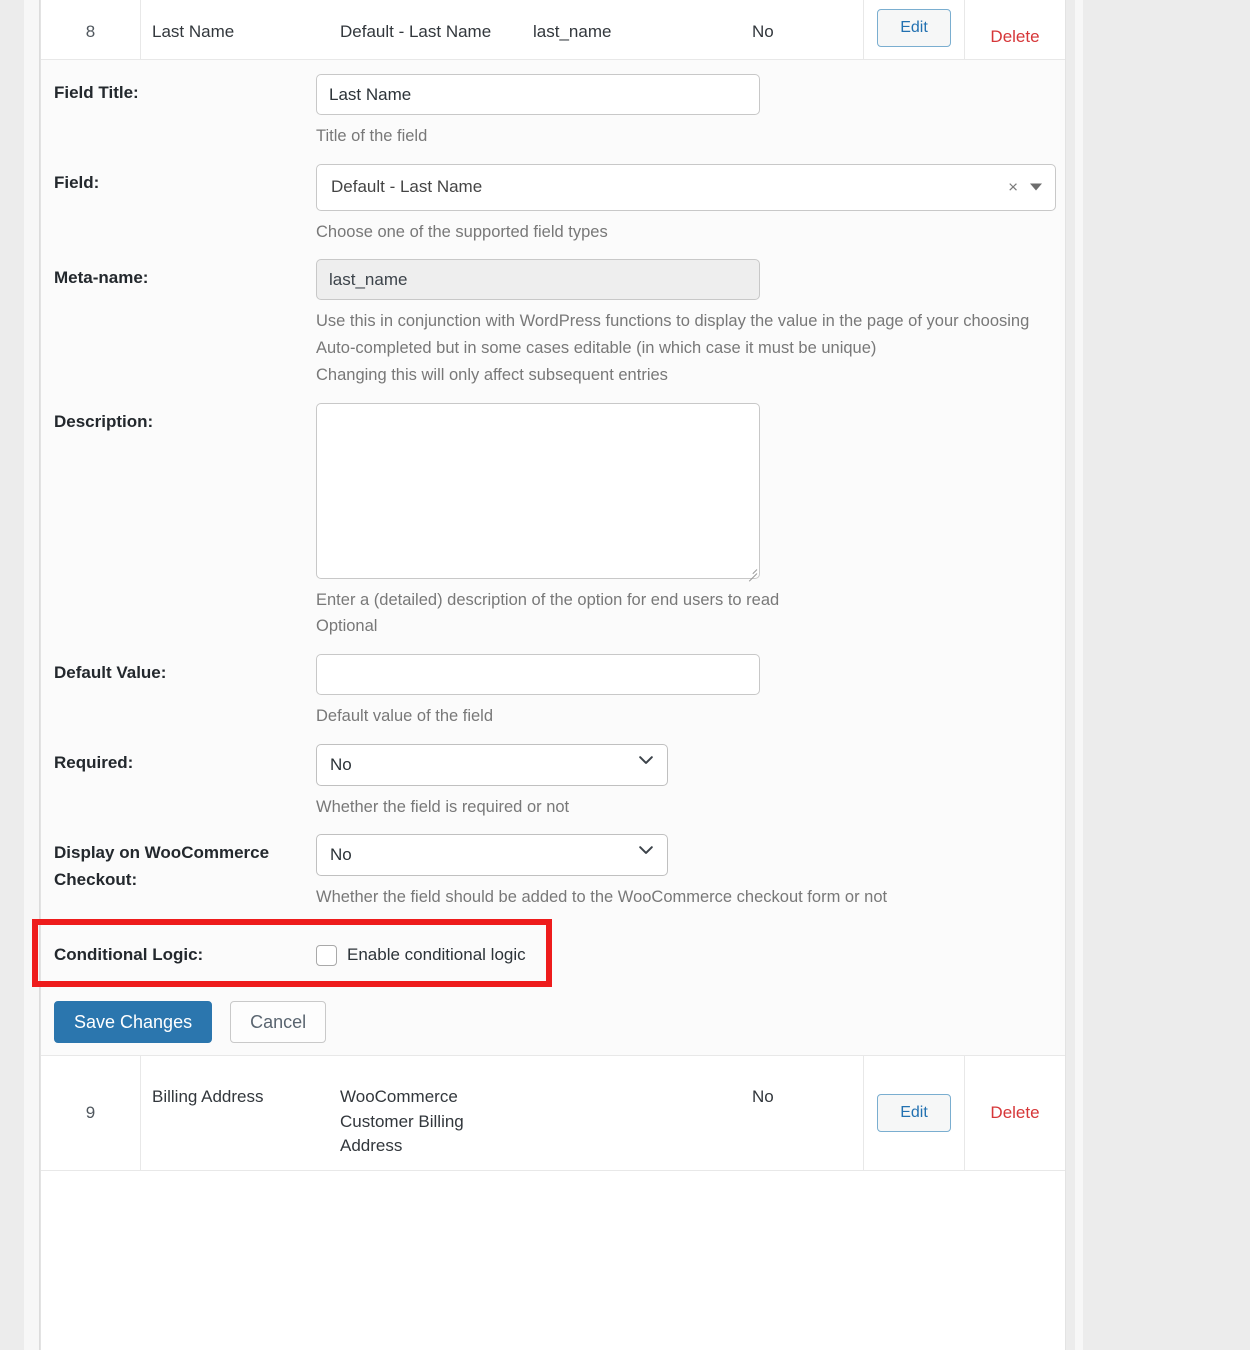 The image size is (1250, 1350). Describe the element at coordinates (1036, 187) in the screenshot. I see `chevron-down-icon` at that location.